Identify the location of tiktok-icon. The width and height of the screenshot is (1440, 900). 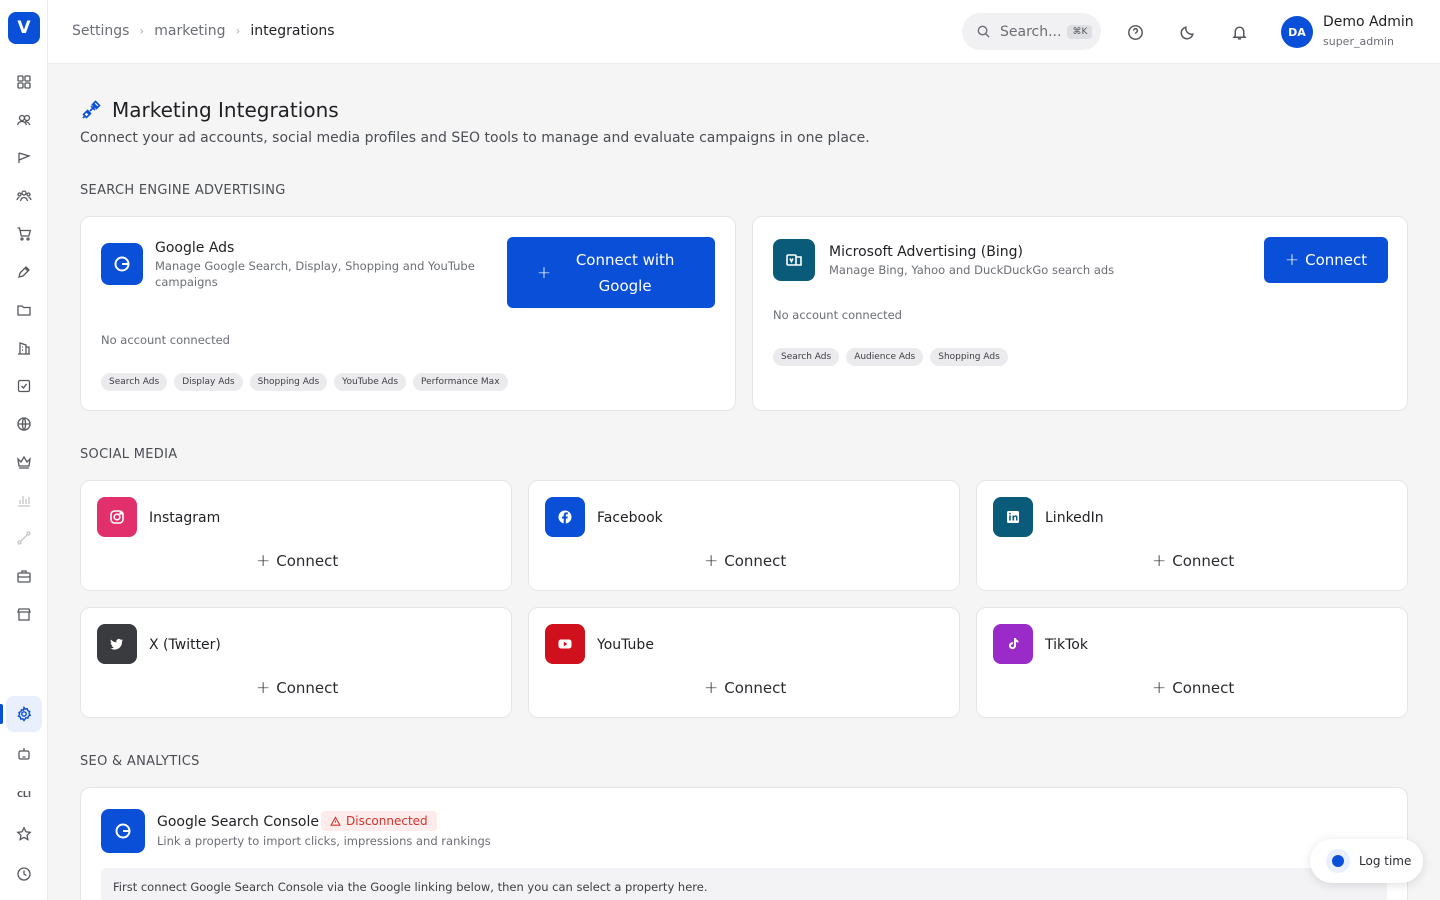
(1013, 644).